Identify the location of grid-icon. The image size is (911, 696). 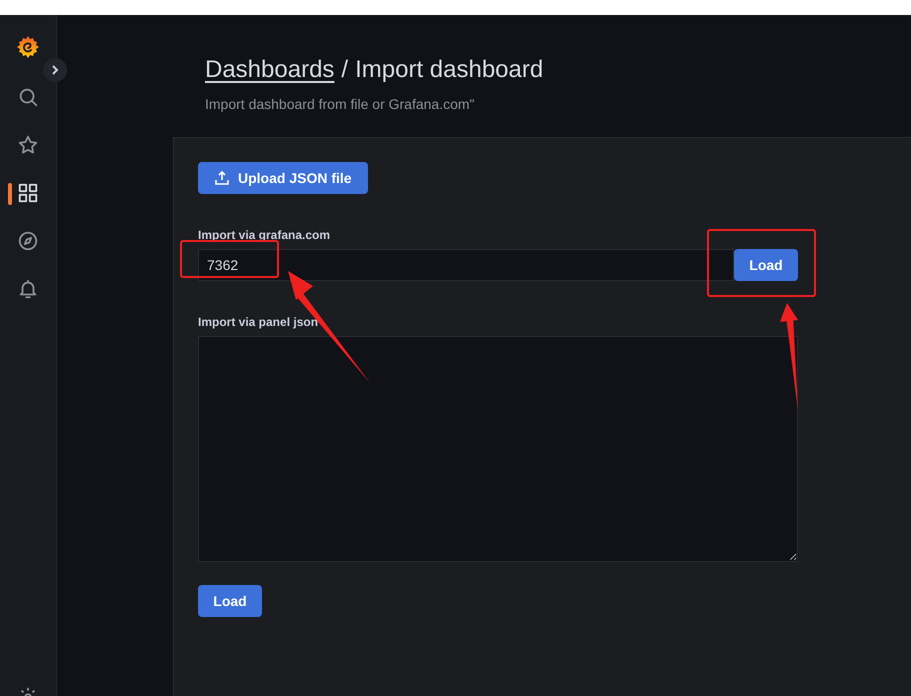
(28, 193).